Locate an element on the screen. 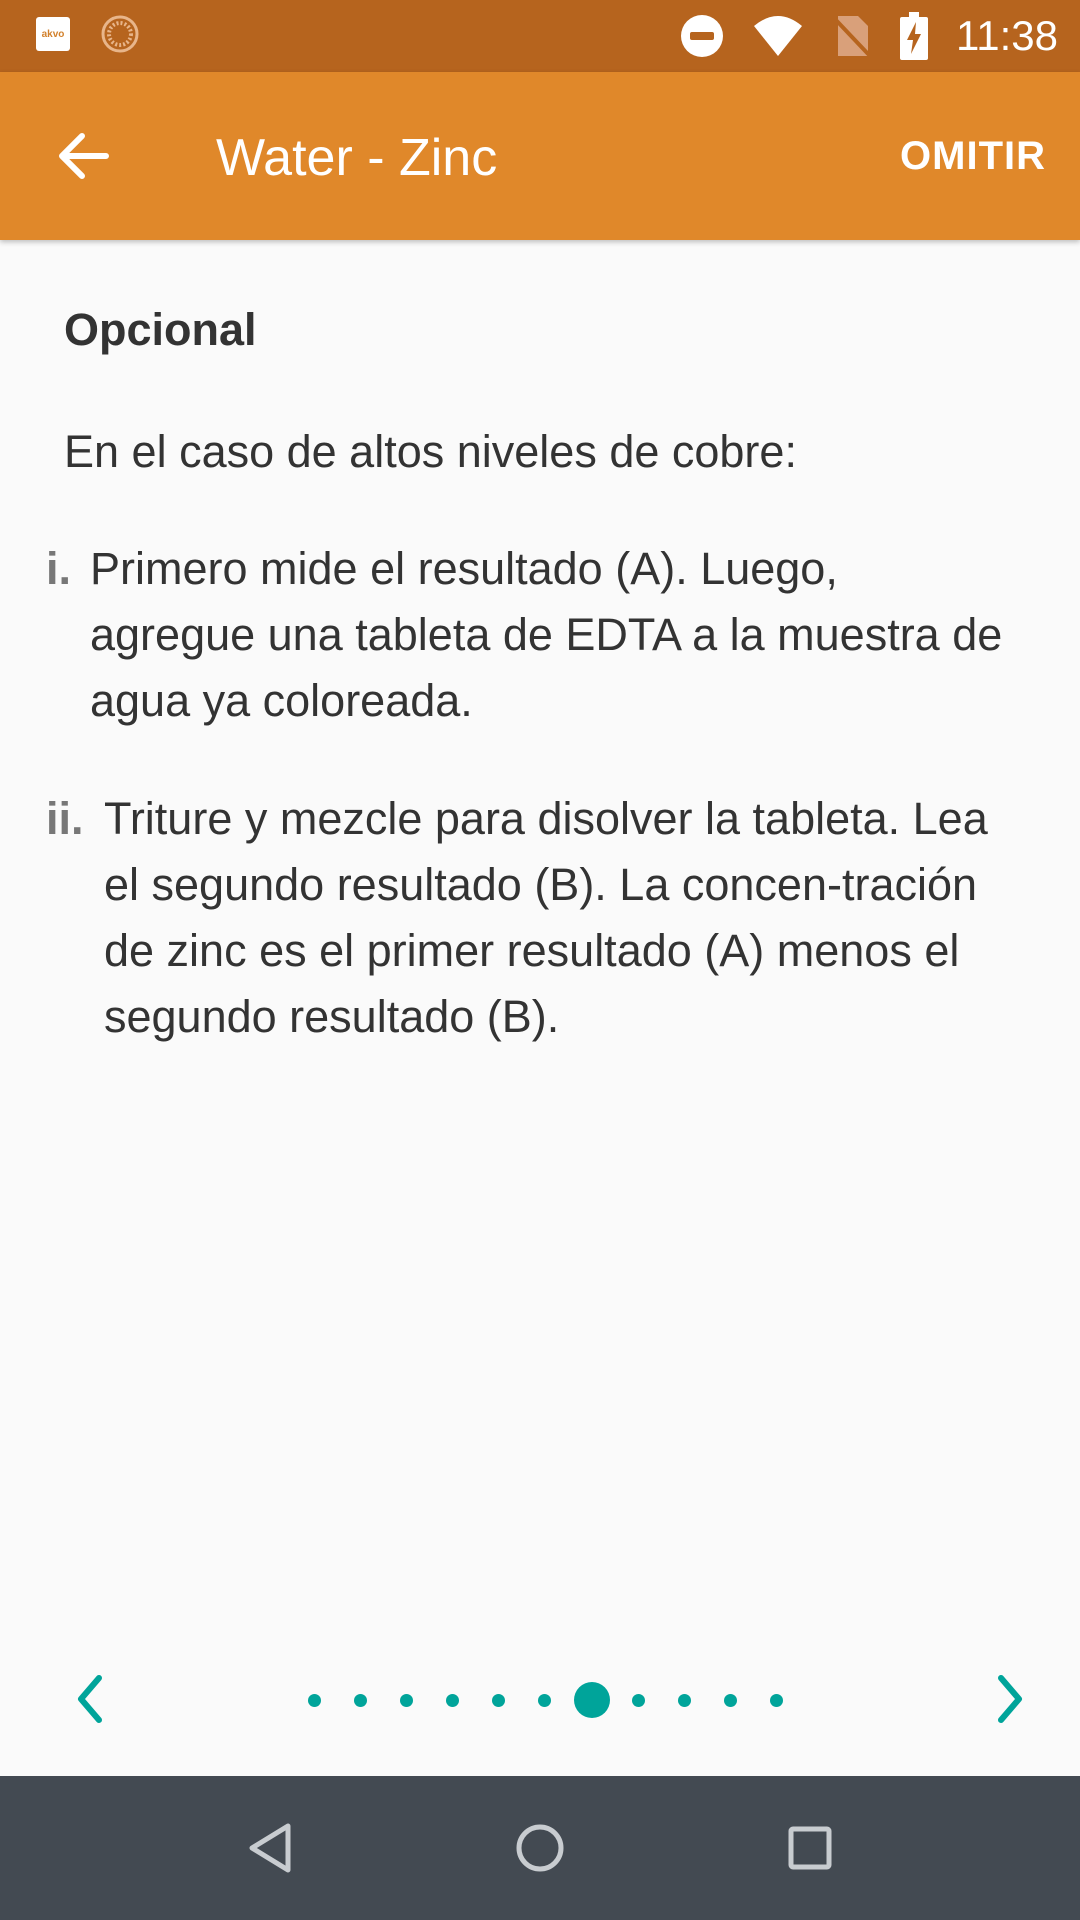  home-circle-icon is located at coordinates (540, 1848).